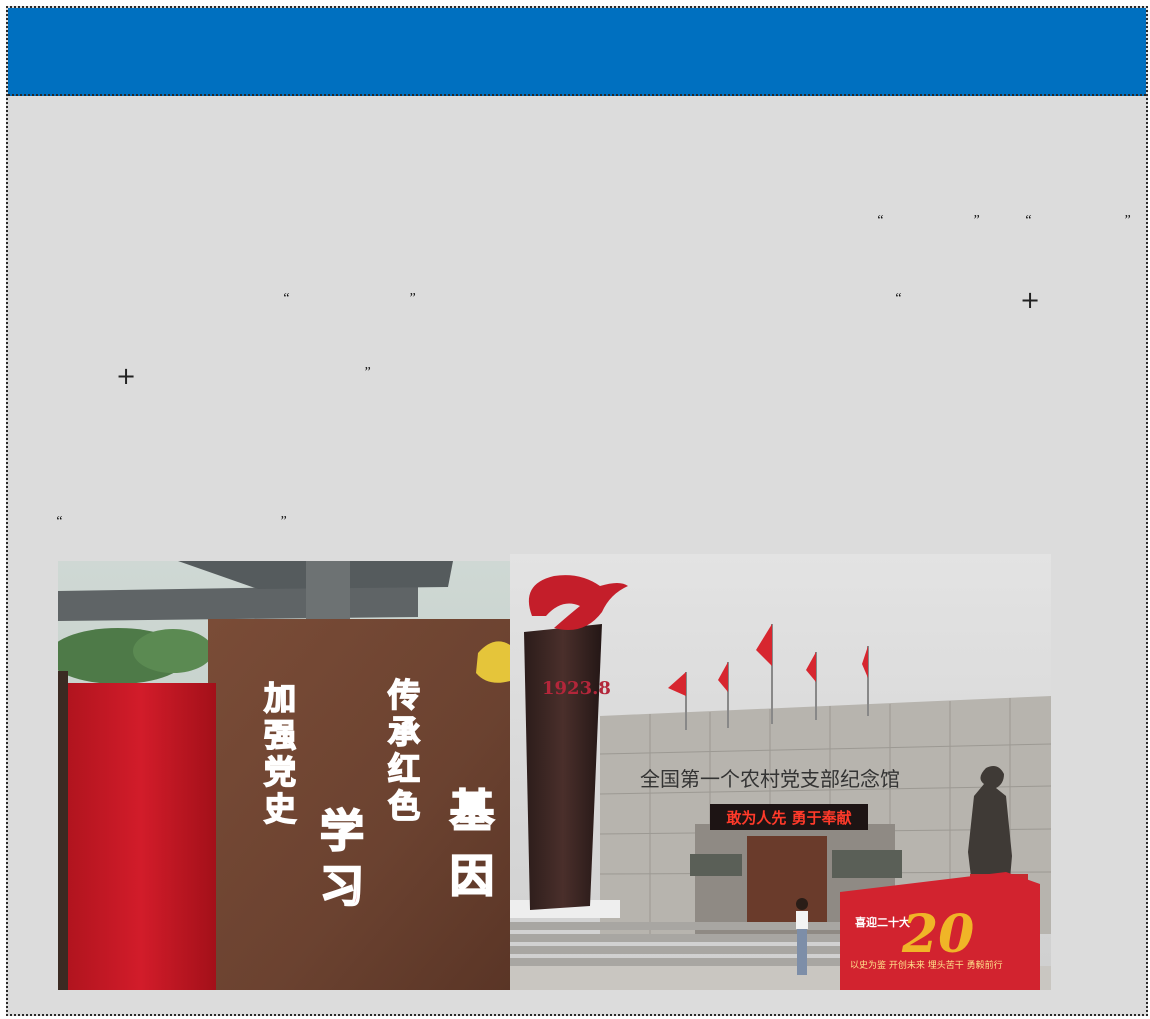 The height and width of the screenshot is (1019, 1150). What do you see at coordinates (472, 811) in the screenshot?
I see `slogan-char: 基` at bounding box center [472, 811].